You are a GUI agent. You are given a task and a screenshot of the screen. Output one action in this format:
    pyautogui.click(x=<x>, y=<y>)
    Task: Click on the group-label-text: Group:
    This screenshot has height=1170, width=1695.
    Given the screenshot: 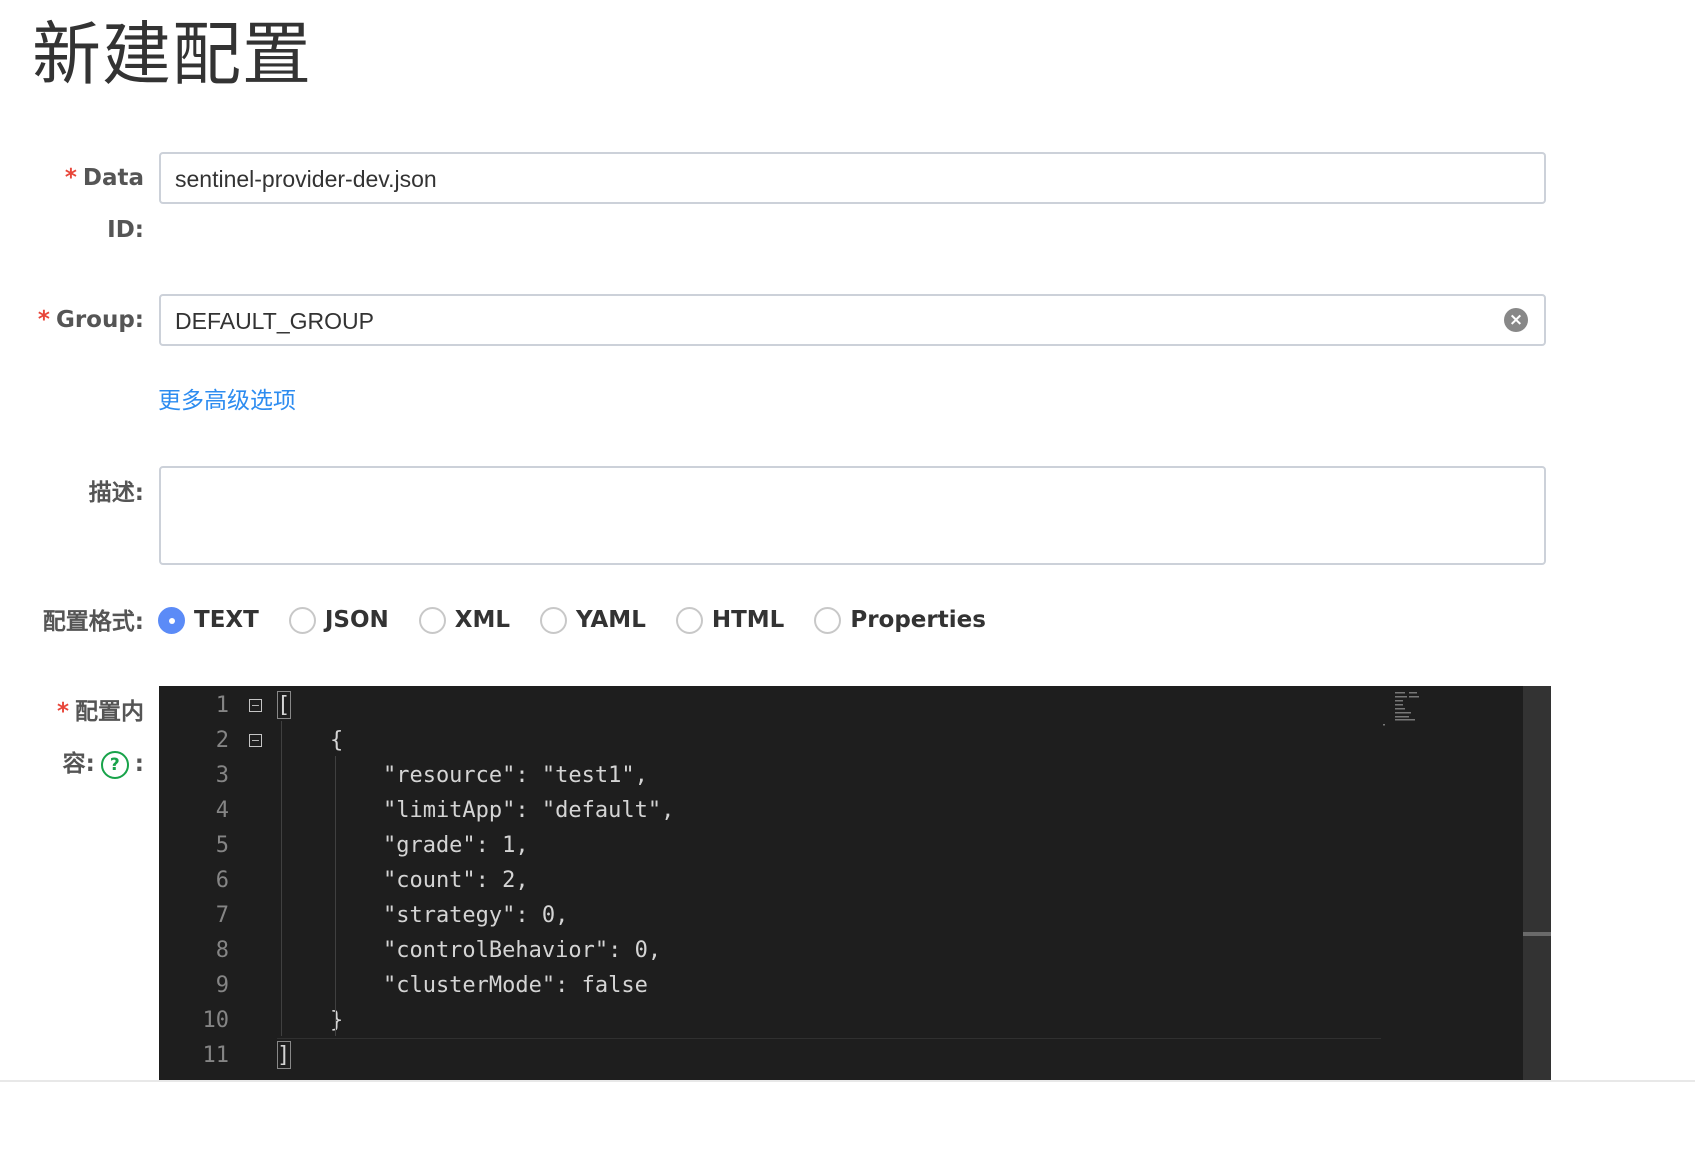 What is the action you would take?
    pyautogui.click(x=99, y=320)
    